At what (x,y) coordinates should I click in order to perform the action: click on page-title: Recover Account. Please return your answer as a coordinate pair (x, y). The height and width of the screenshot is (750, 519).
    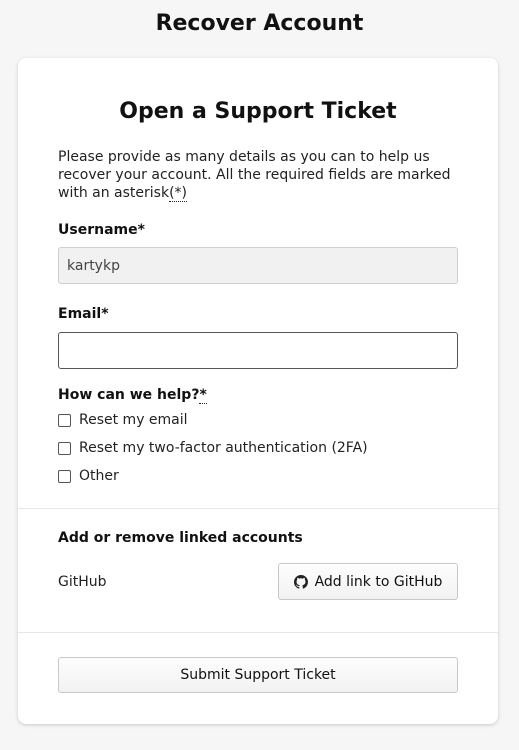
    Looking at the image, I should click on (259, 23).